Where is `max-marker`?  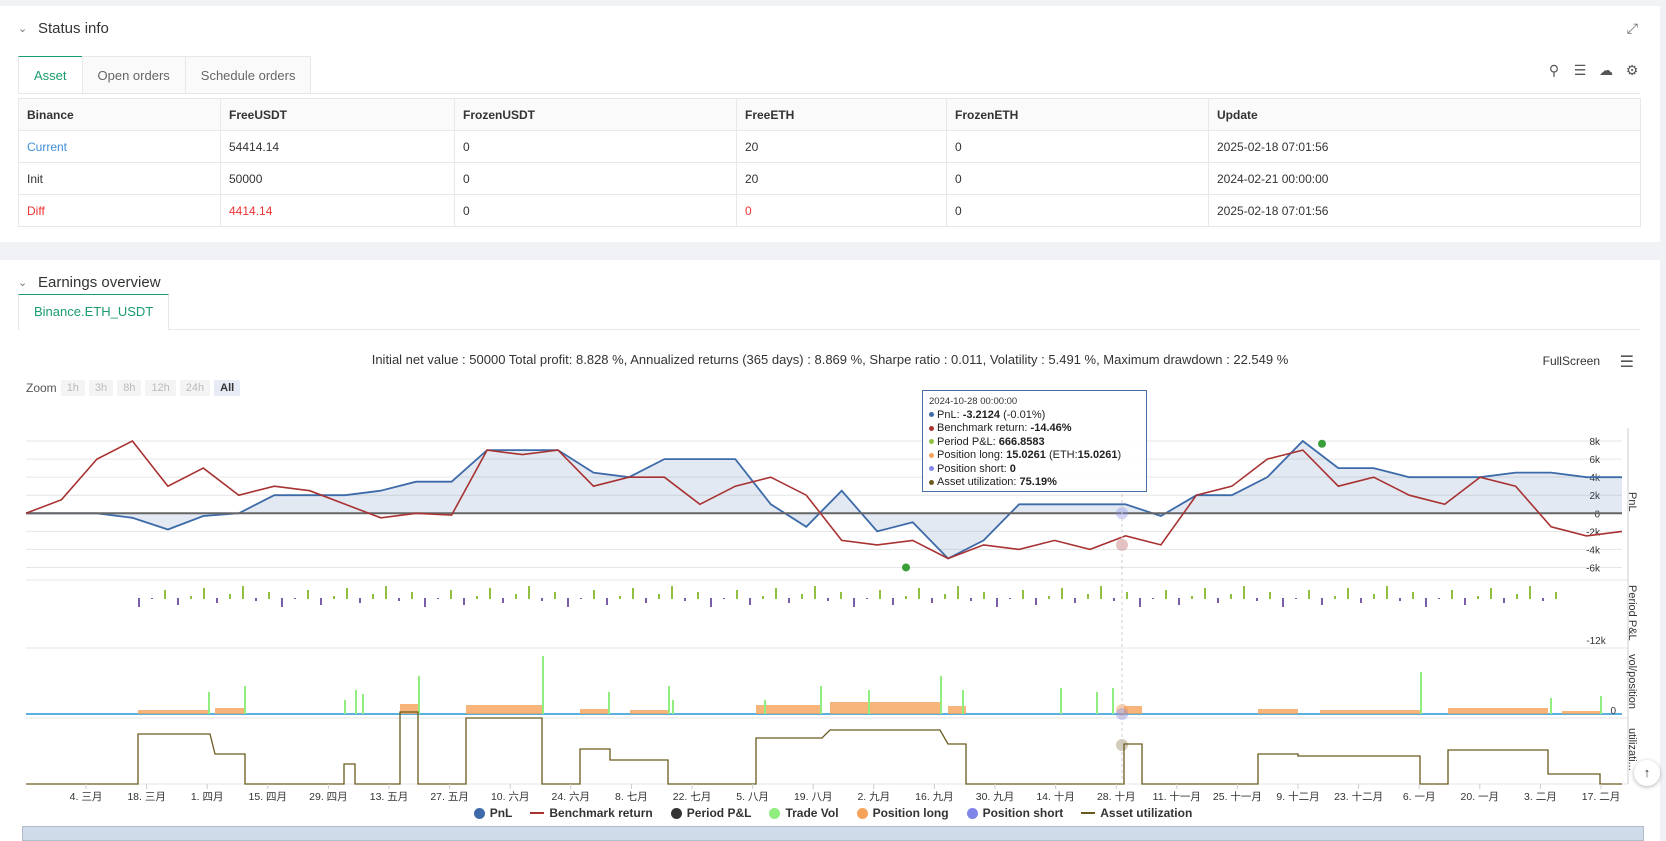
max-marker is located at coordinates (1322, 443).